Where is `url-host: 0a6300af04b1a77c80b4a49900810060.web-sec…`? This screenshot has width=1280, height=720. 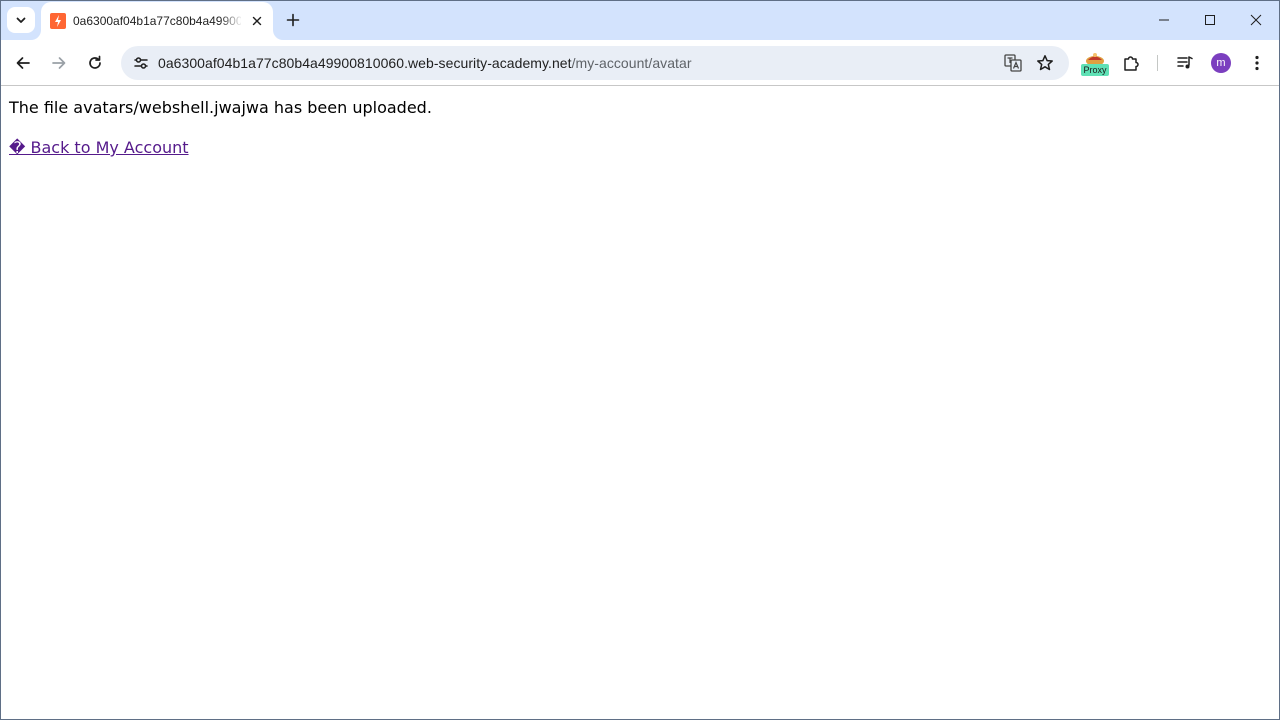 url-host: 0a6300af04b1a77c80b4a49900810060.web-sec… is located at coordinates (365, 63).